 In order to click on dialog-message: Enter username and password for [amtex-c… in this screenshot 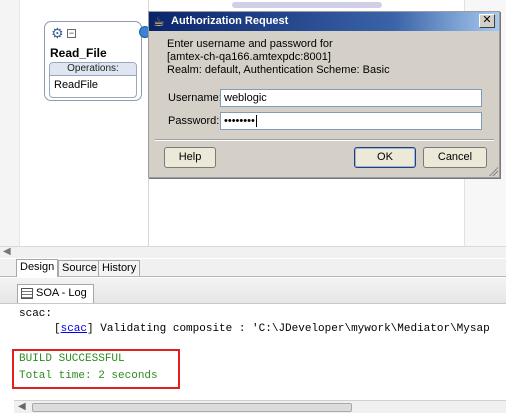, I will do `click(278, 57)`.